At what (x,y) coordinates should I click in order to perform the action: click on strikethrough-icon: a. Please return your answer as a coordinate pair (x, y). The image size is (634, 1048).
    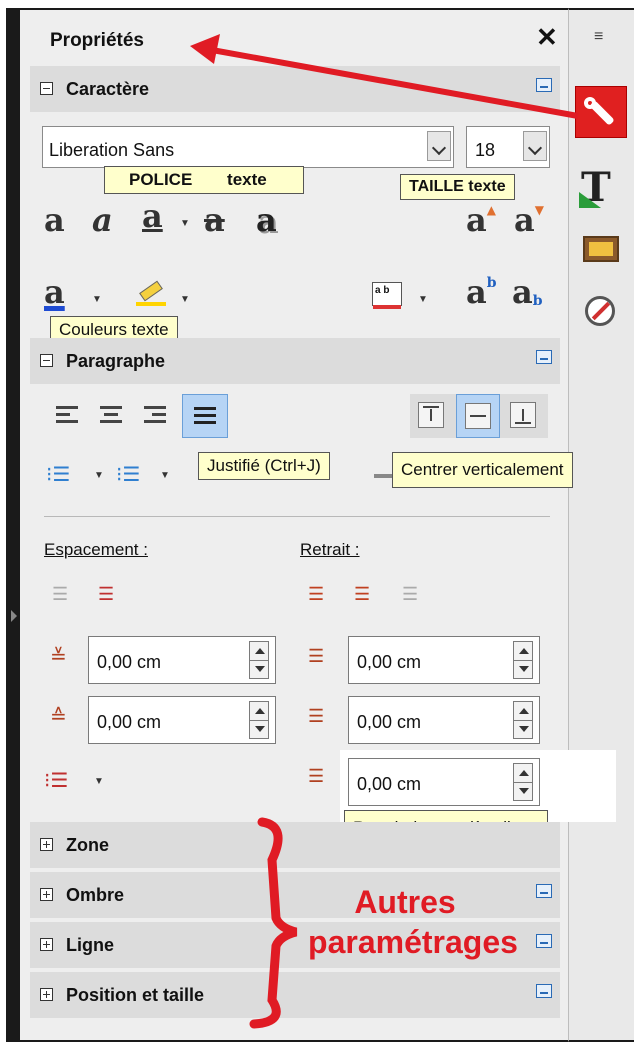
    Looking at the image, I should click on (214, 220).